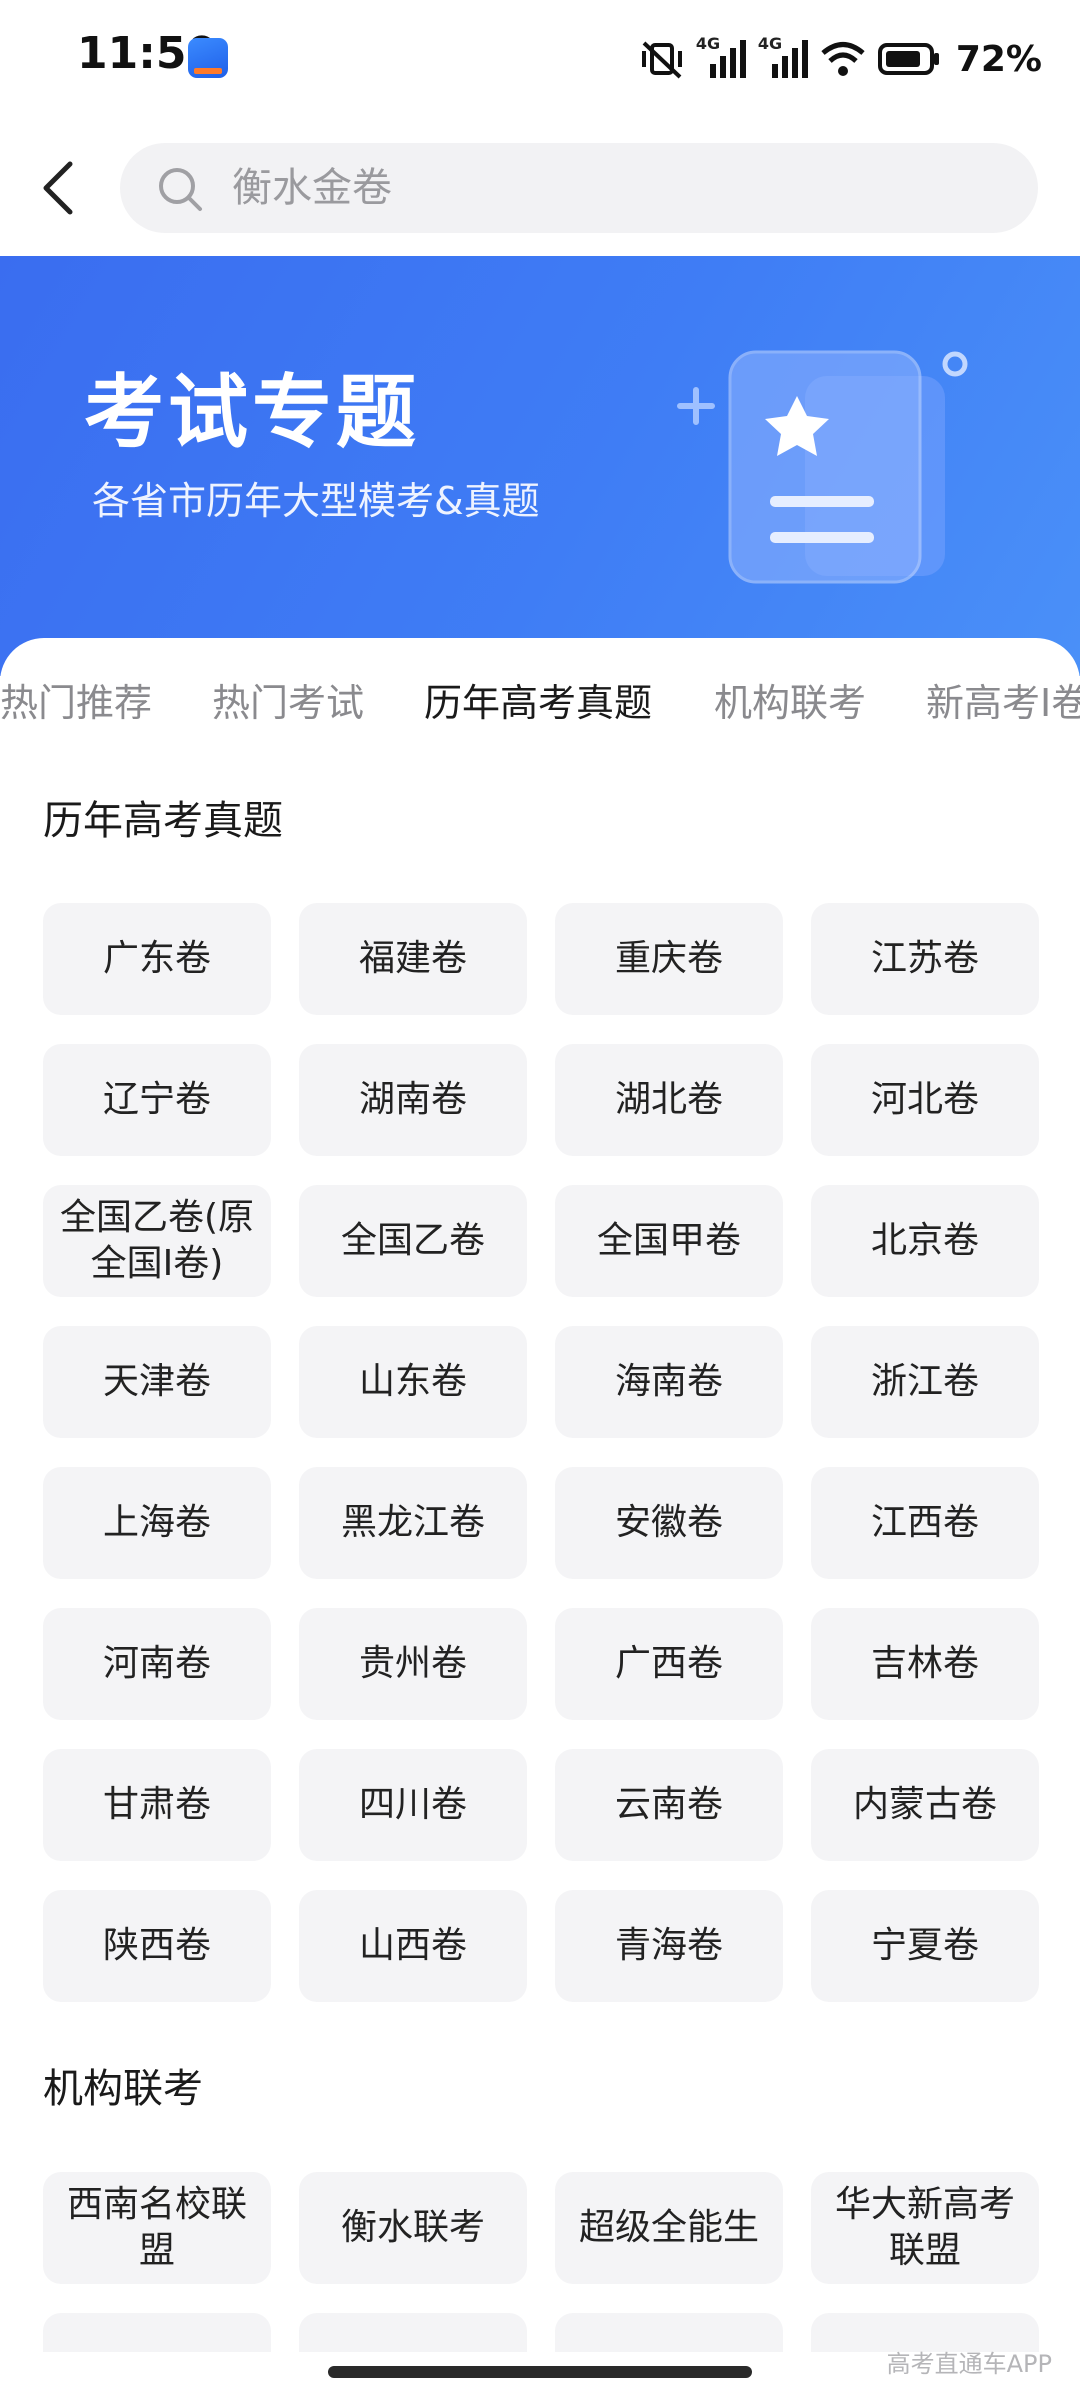  Describe the element at coordinates (157, 959) in the screenshot. I see `exam-chip: 广东卷` at that location.